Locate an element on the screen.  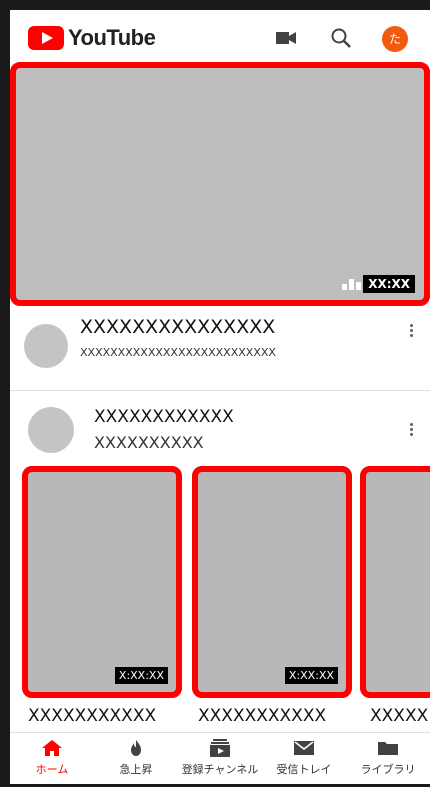
video-duration-badge: XX:XX is located at coordinates (389, 284).